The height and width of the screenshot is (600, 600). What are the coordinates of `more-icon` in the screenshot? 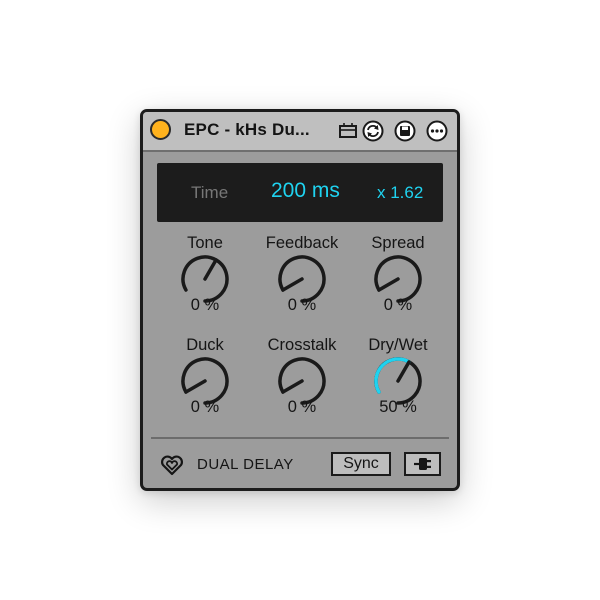 It's located at (437, 131).